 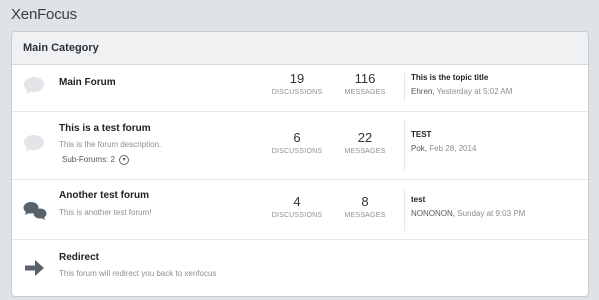 I want to click on last-post-date: Feb 28, 2014, so click(x=452, y=148).